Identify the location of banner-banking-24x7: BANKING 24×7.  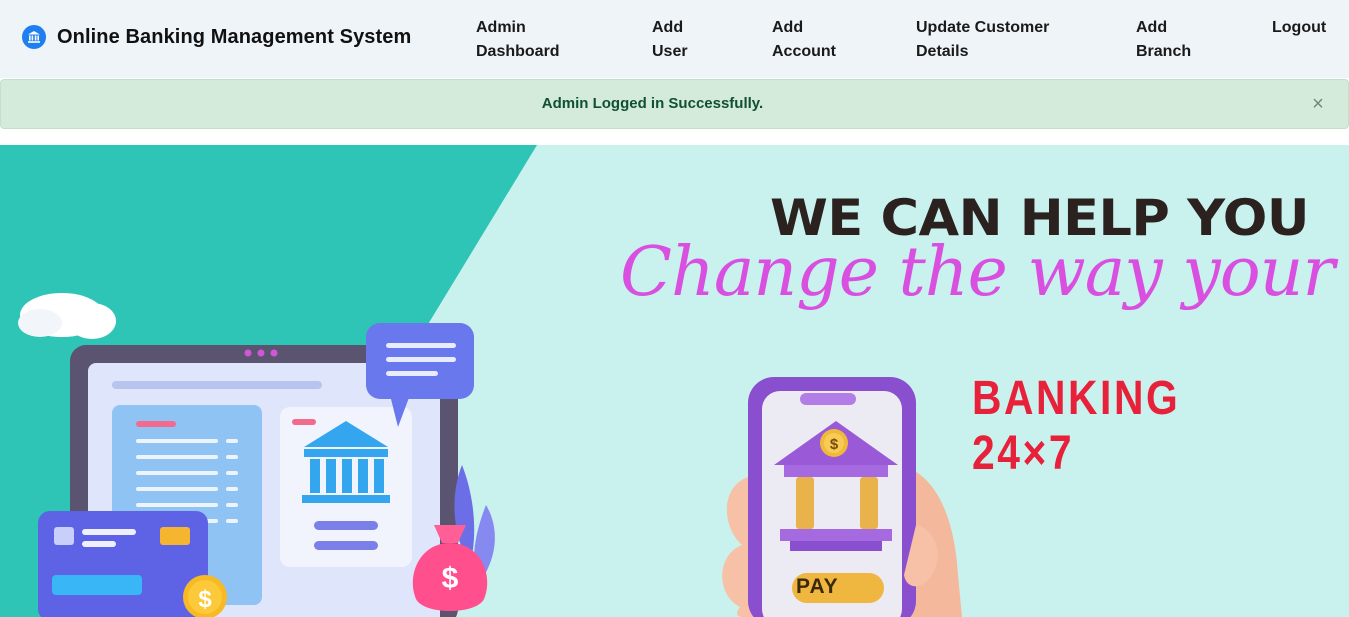
(1076, 426).